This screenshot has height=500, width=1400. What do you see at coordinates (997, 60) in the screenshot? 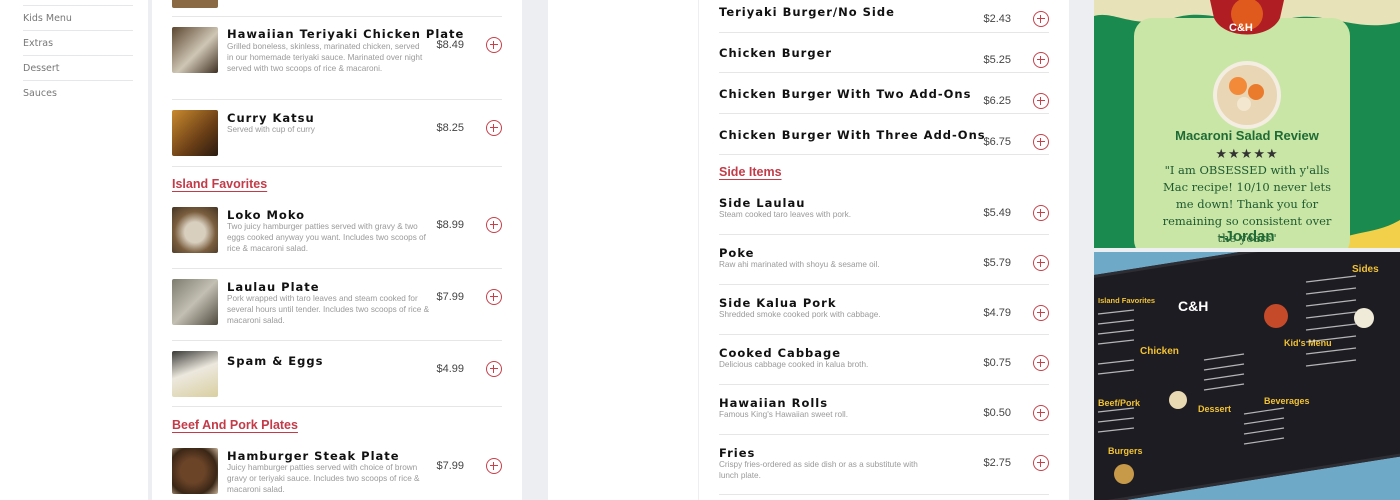
I see `item-price: $5.25` at bounding box center [997, 60].